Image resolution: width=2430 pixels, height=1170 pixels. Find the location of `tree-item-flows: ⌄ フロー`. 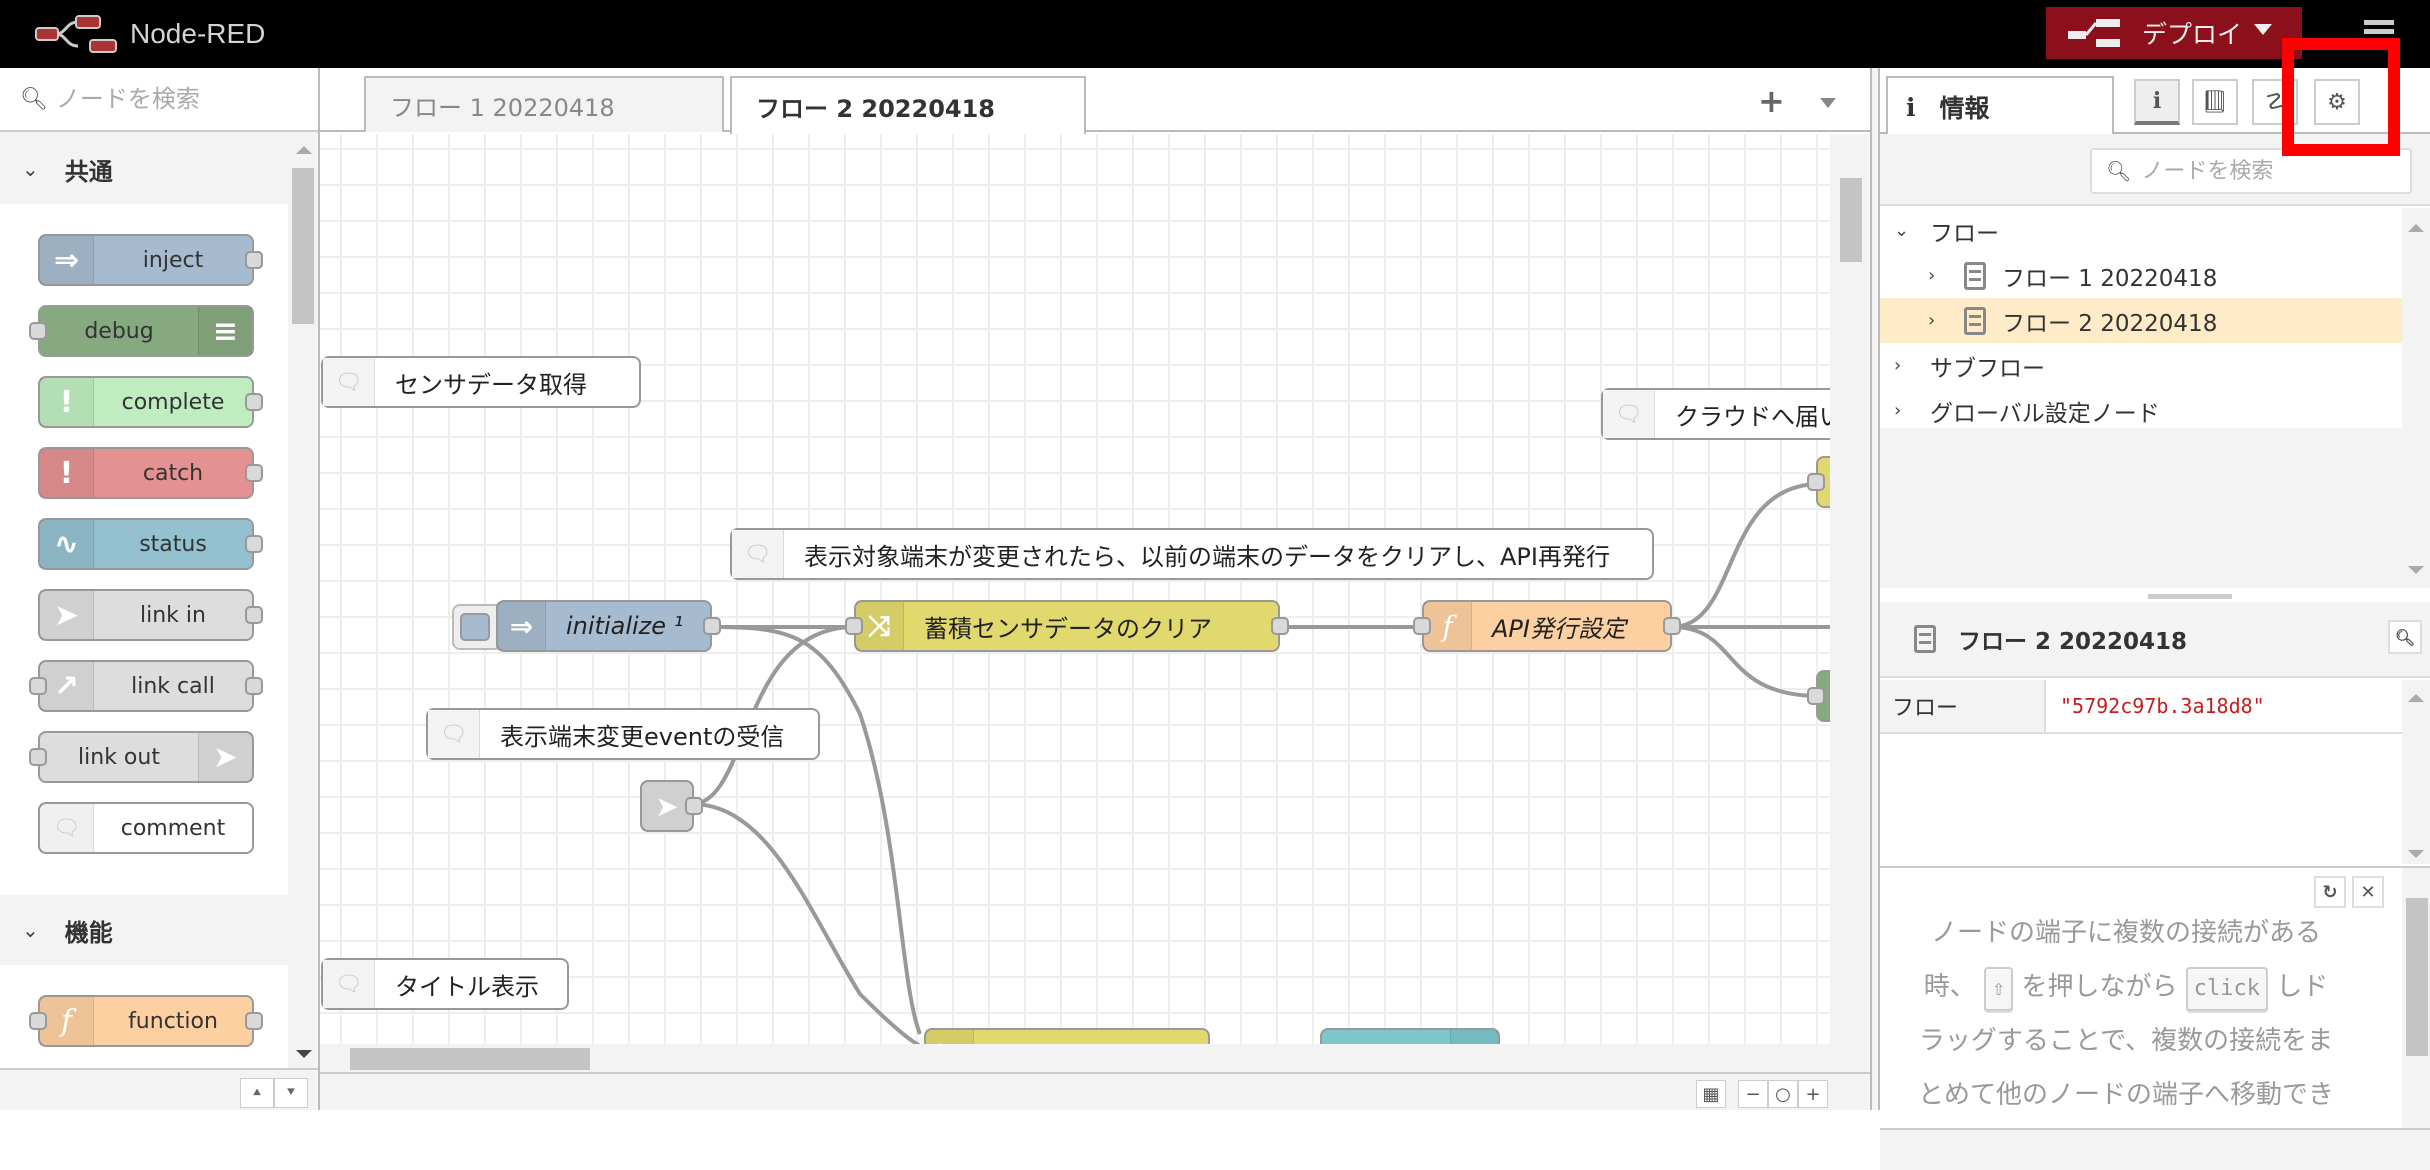

tree-item-flows: ⌄ フロー is located at coordinates (2141, 230).